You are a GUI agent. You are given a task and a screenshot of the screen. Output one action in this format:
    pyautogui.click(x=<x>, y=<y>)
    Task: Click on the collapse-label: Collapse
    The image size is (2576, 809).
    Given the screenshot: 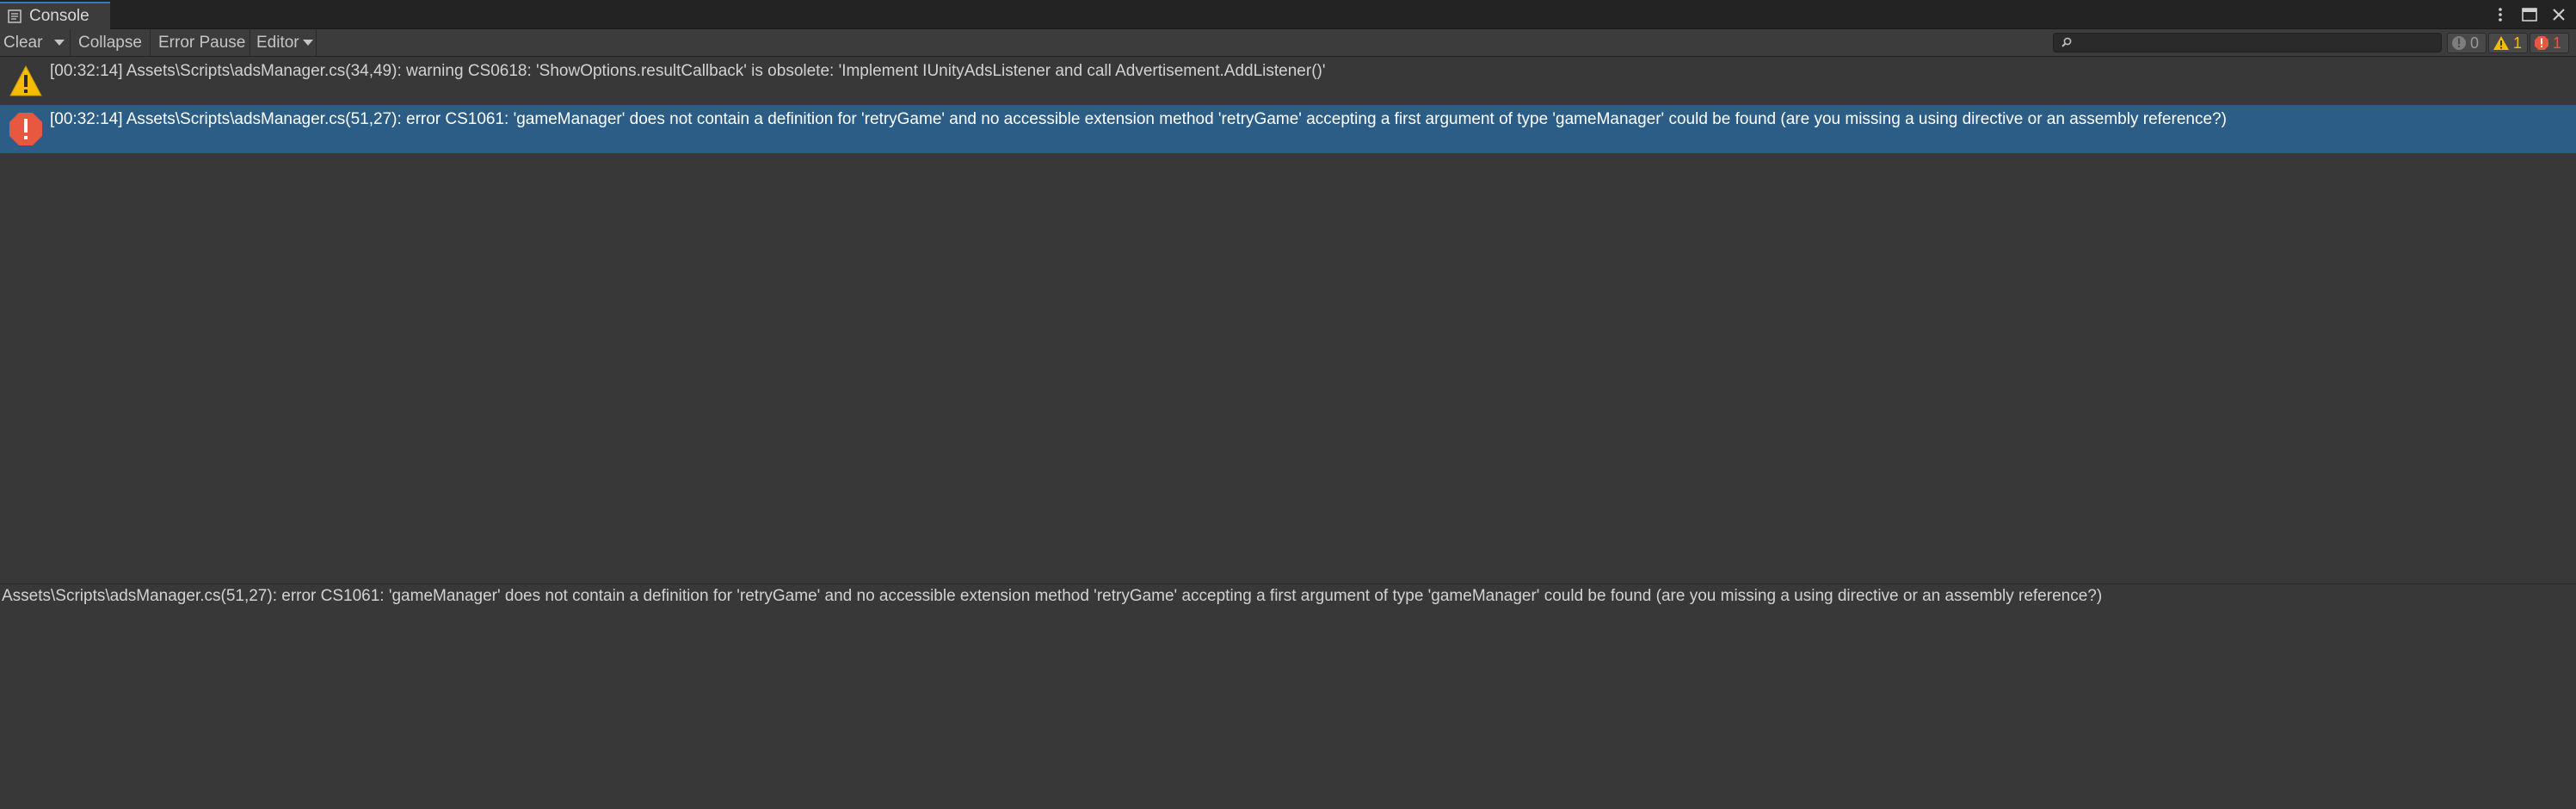 What is the action you would take?
    pyautogui.click(x=110, y=42)
    